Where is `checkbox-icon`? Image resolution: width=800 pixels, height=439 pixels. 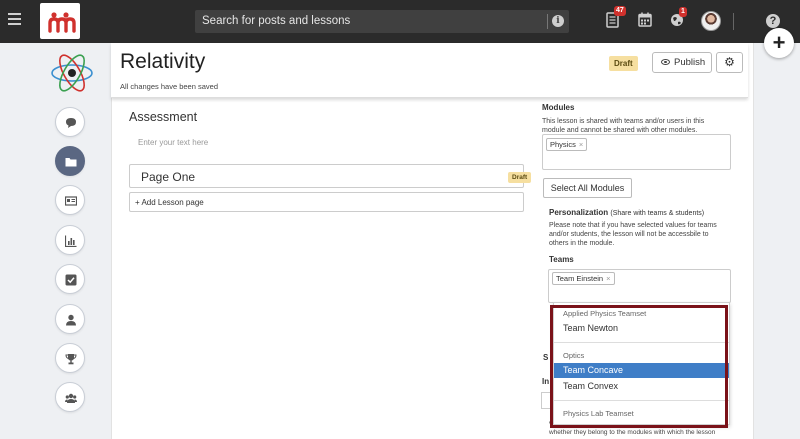 checkbox-icon is located at coordinates (70, 279).